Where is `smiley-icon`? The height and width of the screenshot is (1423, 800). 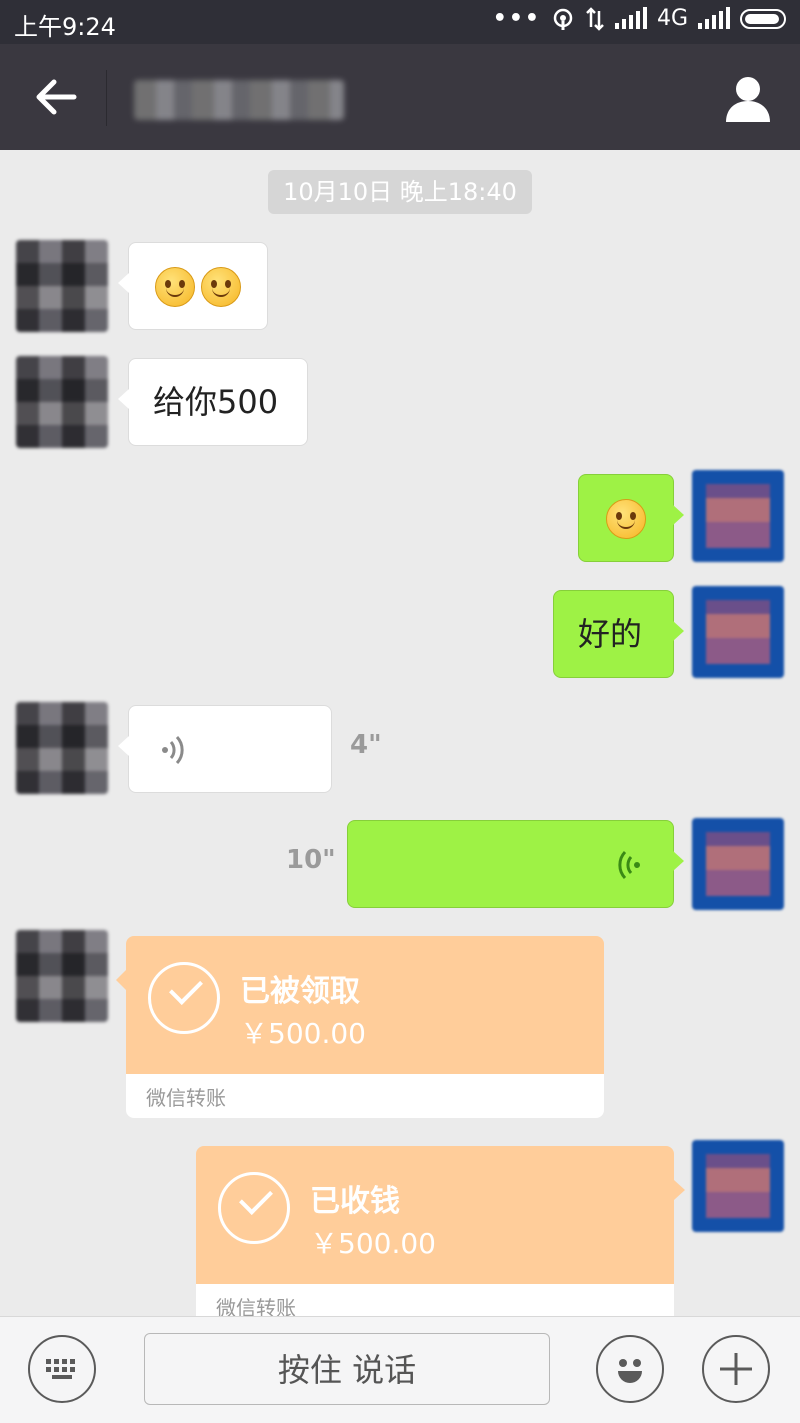 smiley-icon is located at coordinates (630, 1371).